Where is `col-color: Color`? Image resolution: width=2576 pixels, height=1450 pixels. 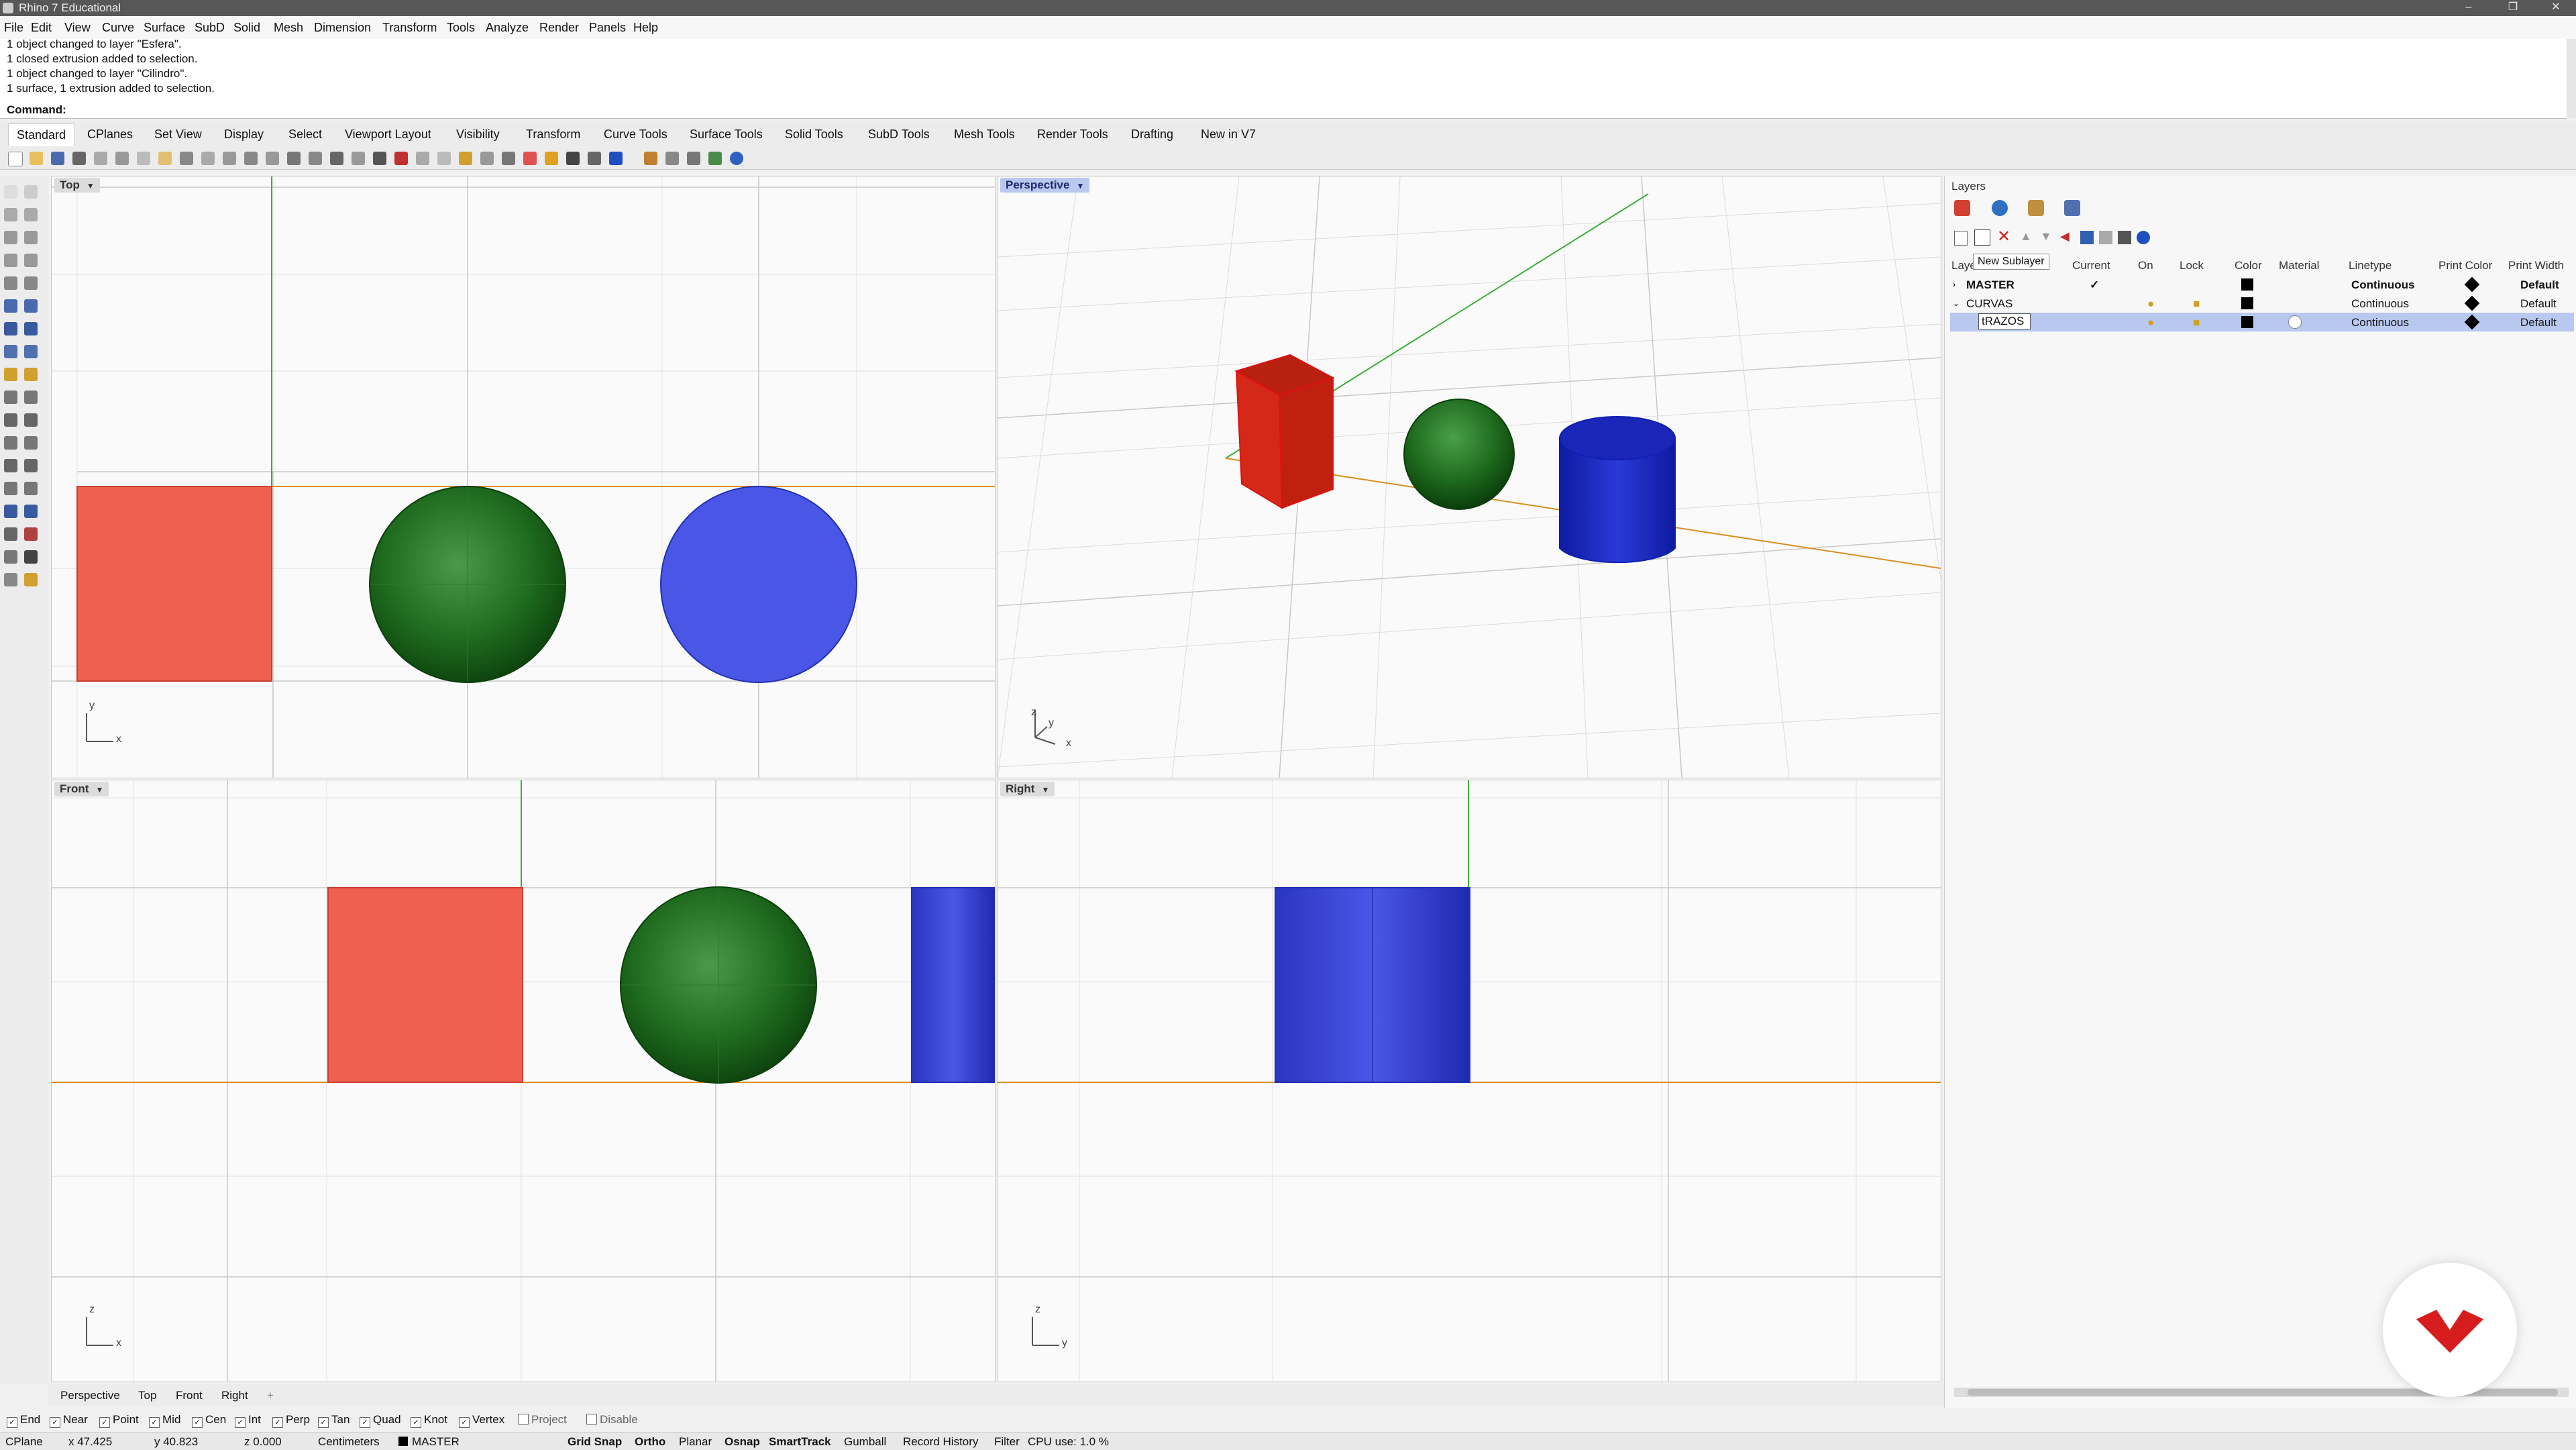 col-color: Color is located at coordinates (2248, 265).